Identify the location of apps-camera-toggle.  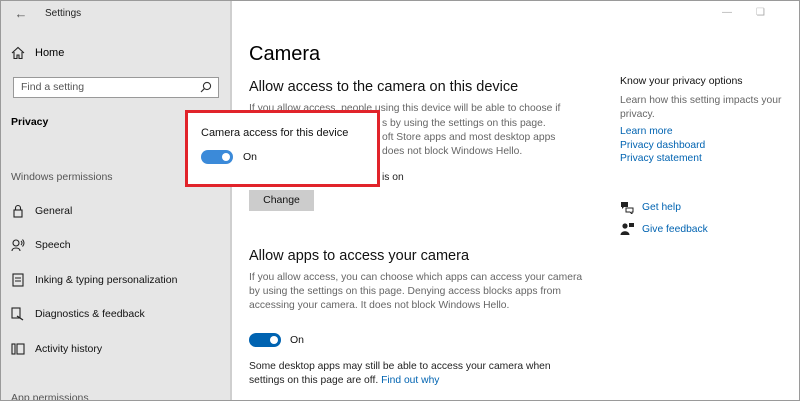
(265, 340).